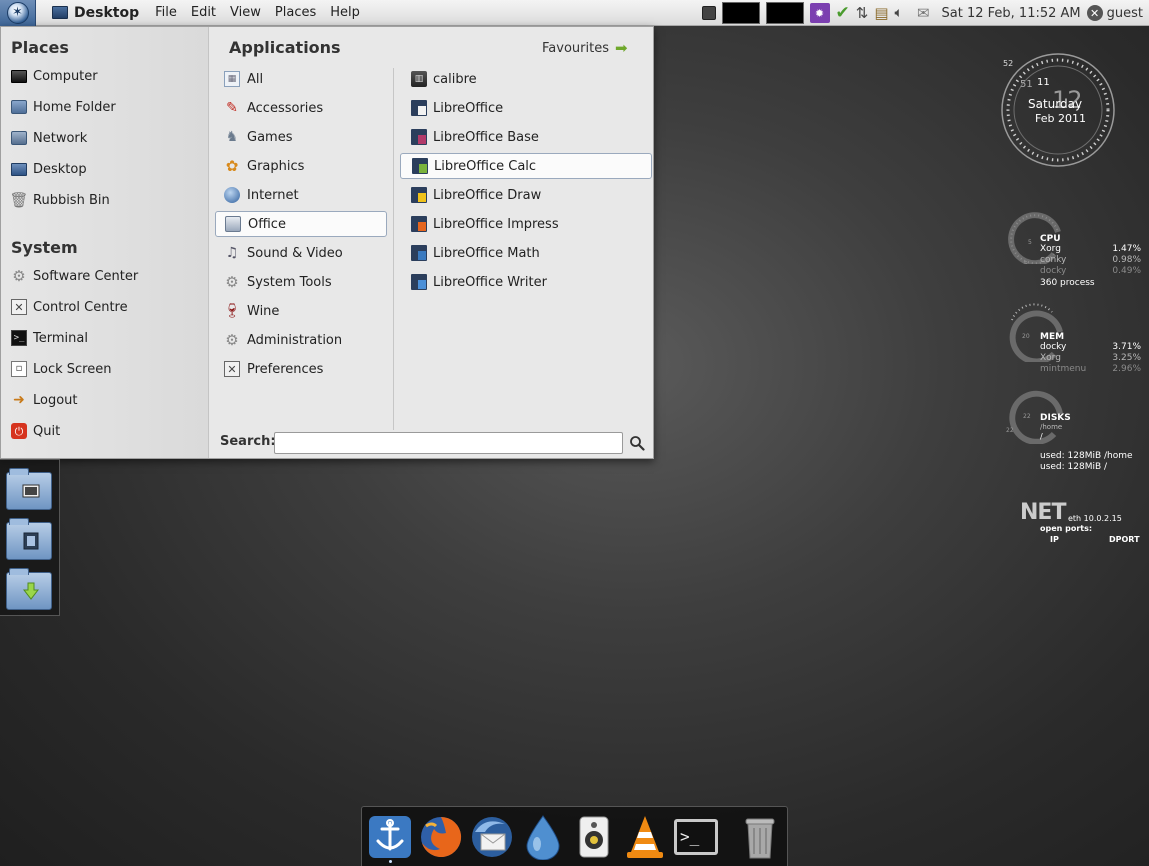 The height and width of the screenshot is (866, 1149). What do you see at coordinates (526, 79) in the screenshot?
I see `app-calibre: ▥ calibre` at bounding box center [526, 79].